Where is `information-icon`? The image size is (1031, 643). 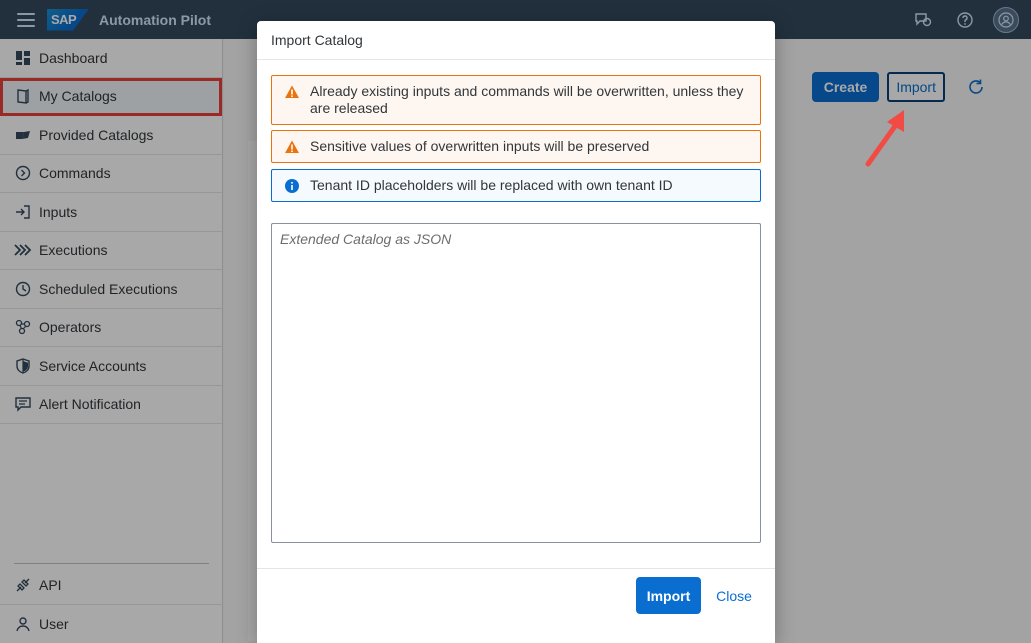 information-icon is located at coordinates (292, 186).